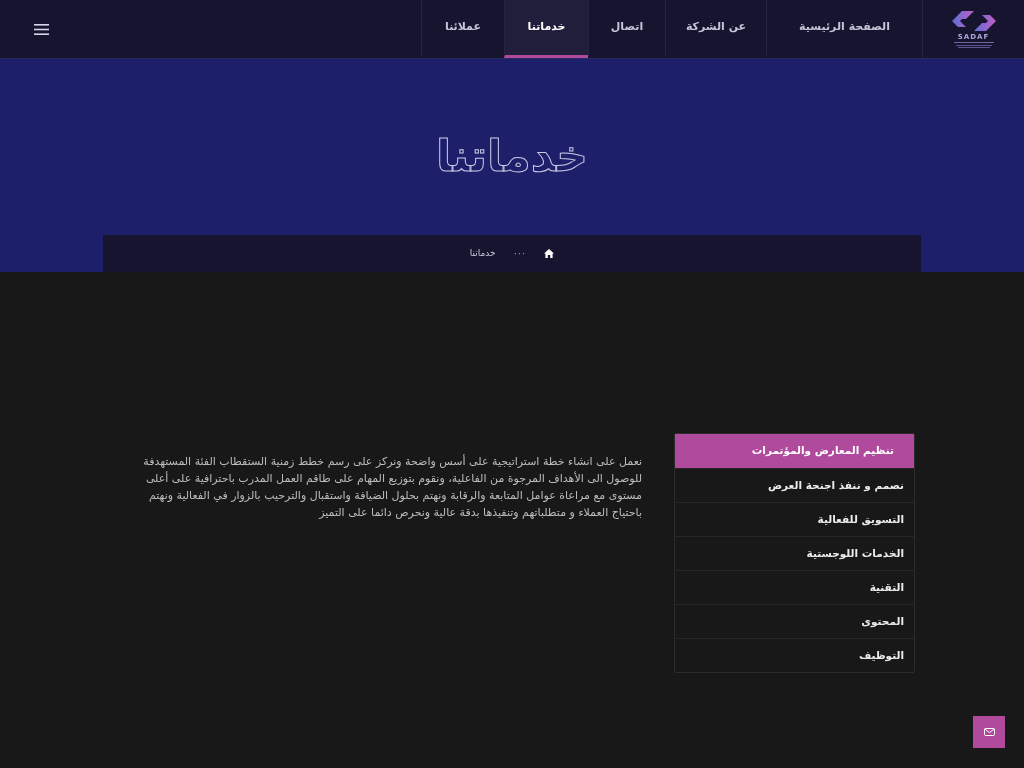 The image size is (1024, 768). I want to click on contact-button, so click(989, 732).